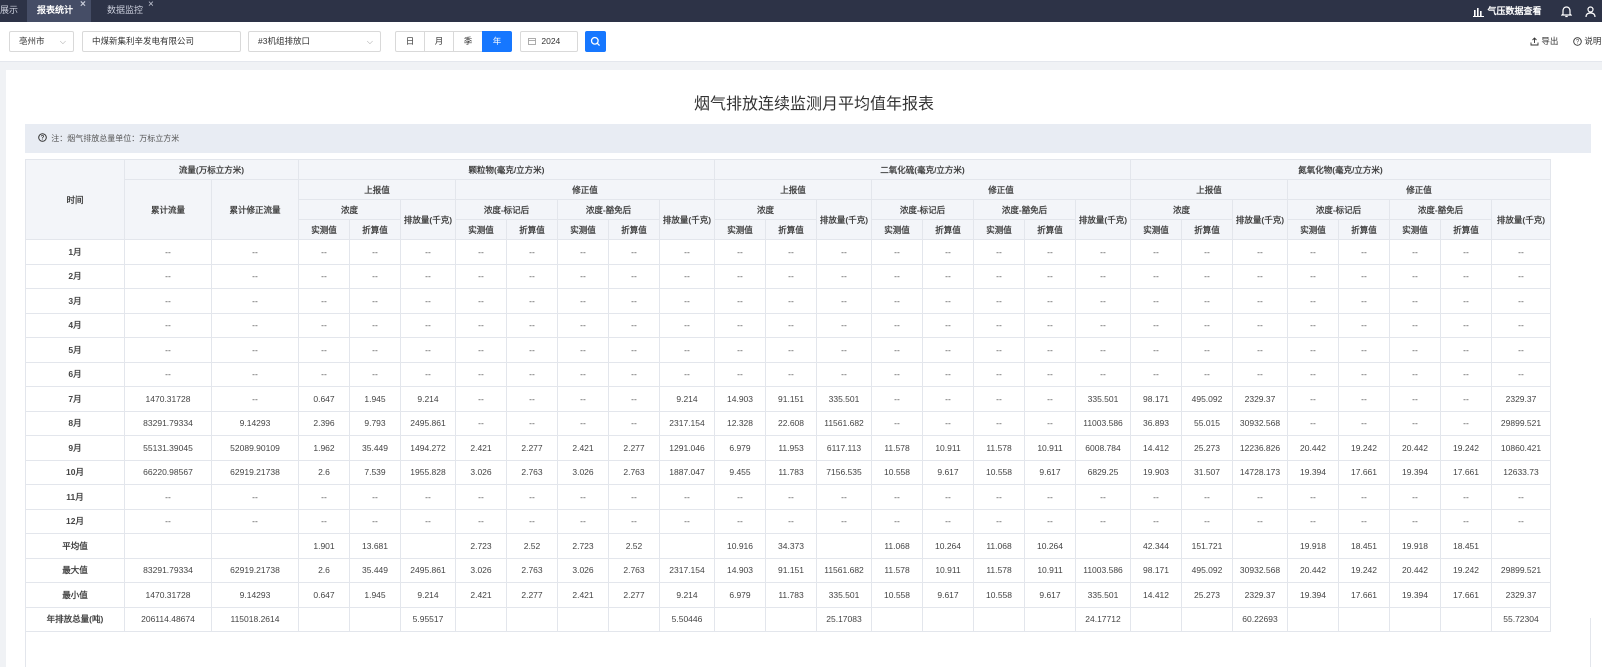  I want to click on year-picker: 2024, so click(549, 41).